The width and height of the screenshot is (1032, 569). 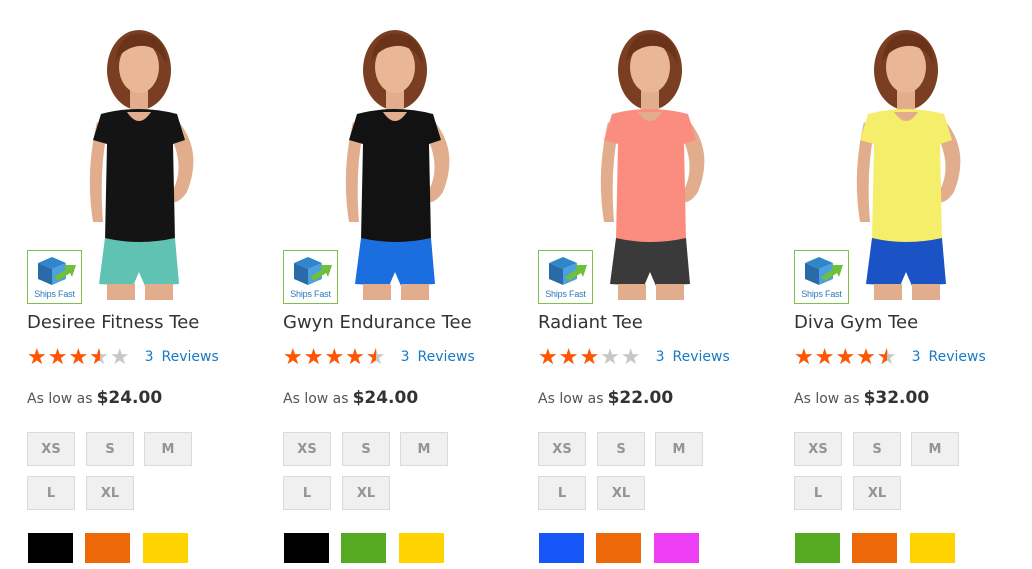 I want to click on product-name-link: Diva Gym Tee, so click(x=856, y=322).